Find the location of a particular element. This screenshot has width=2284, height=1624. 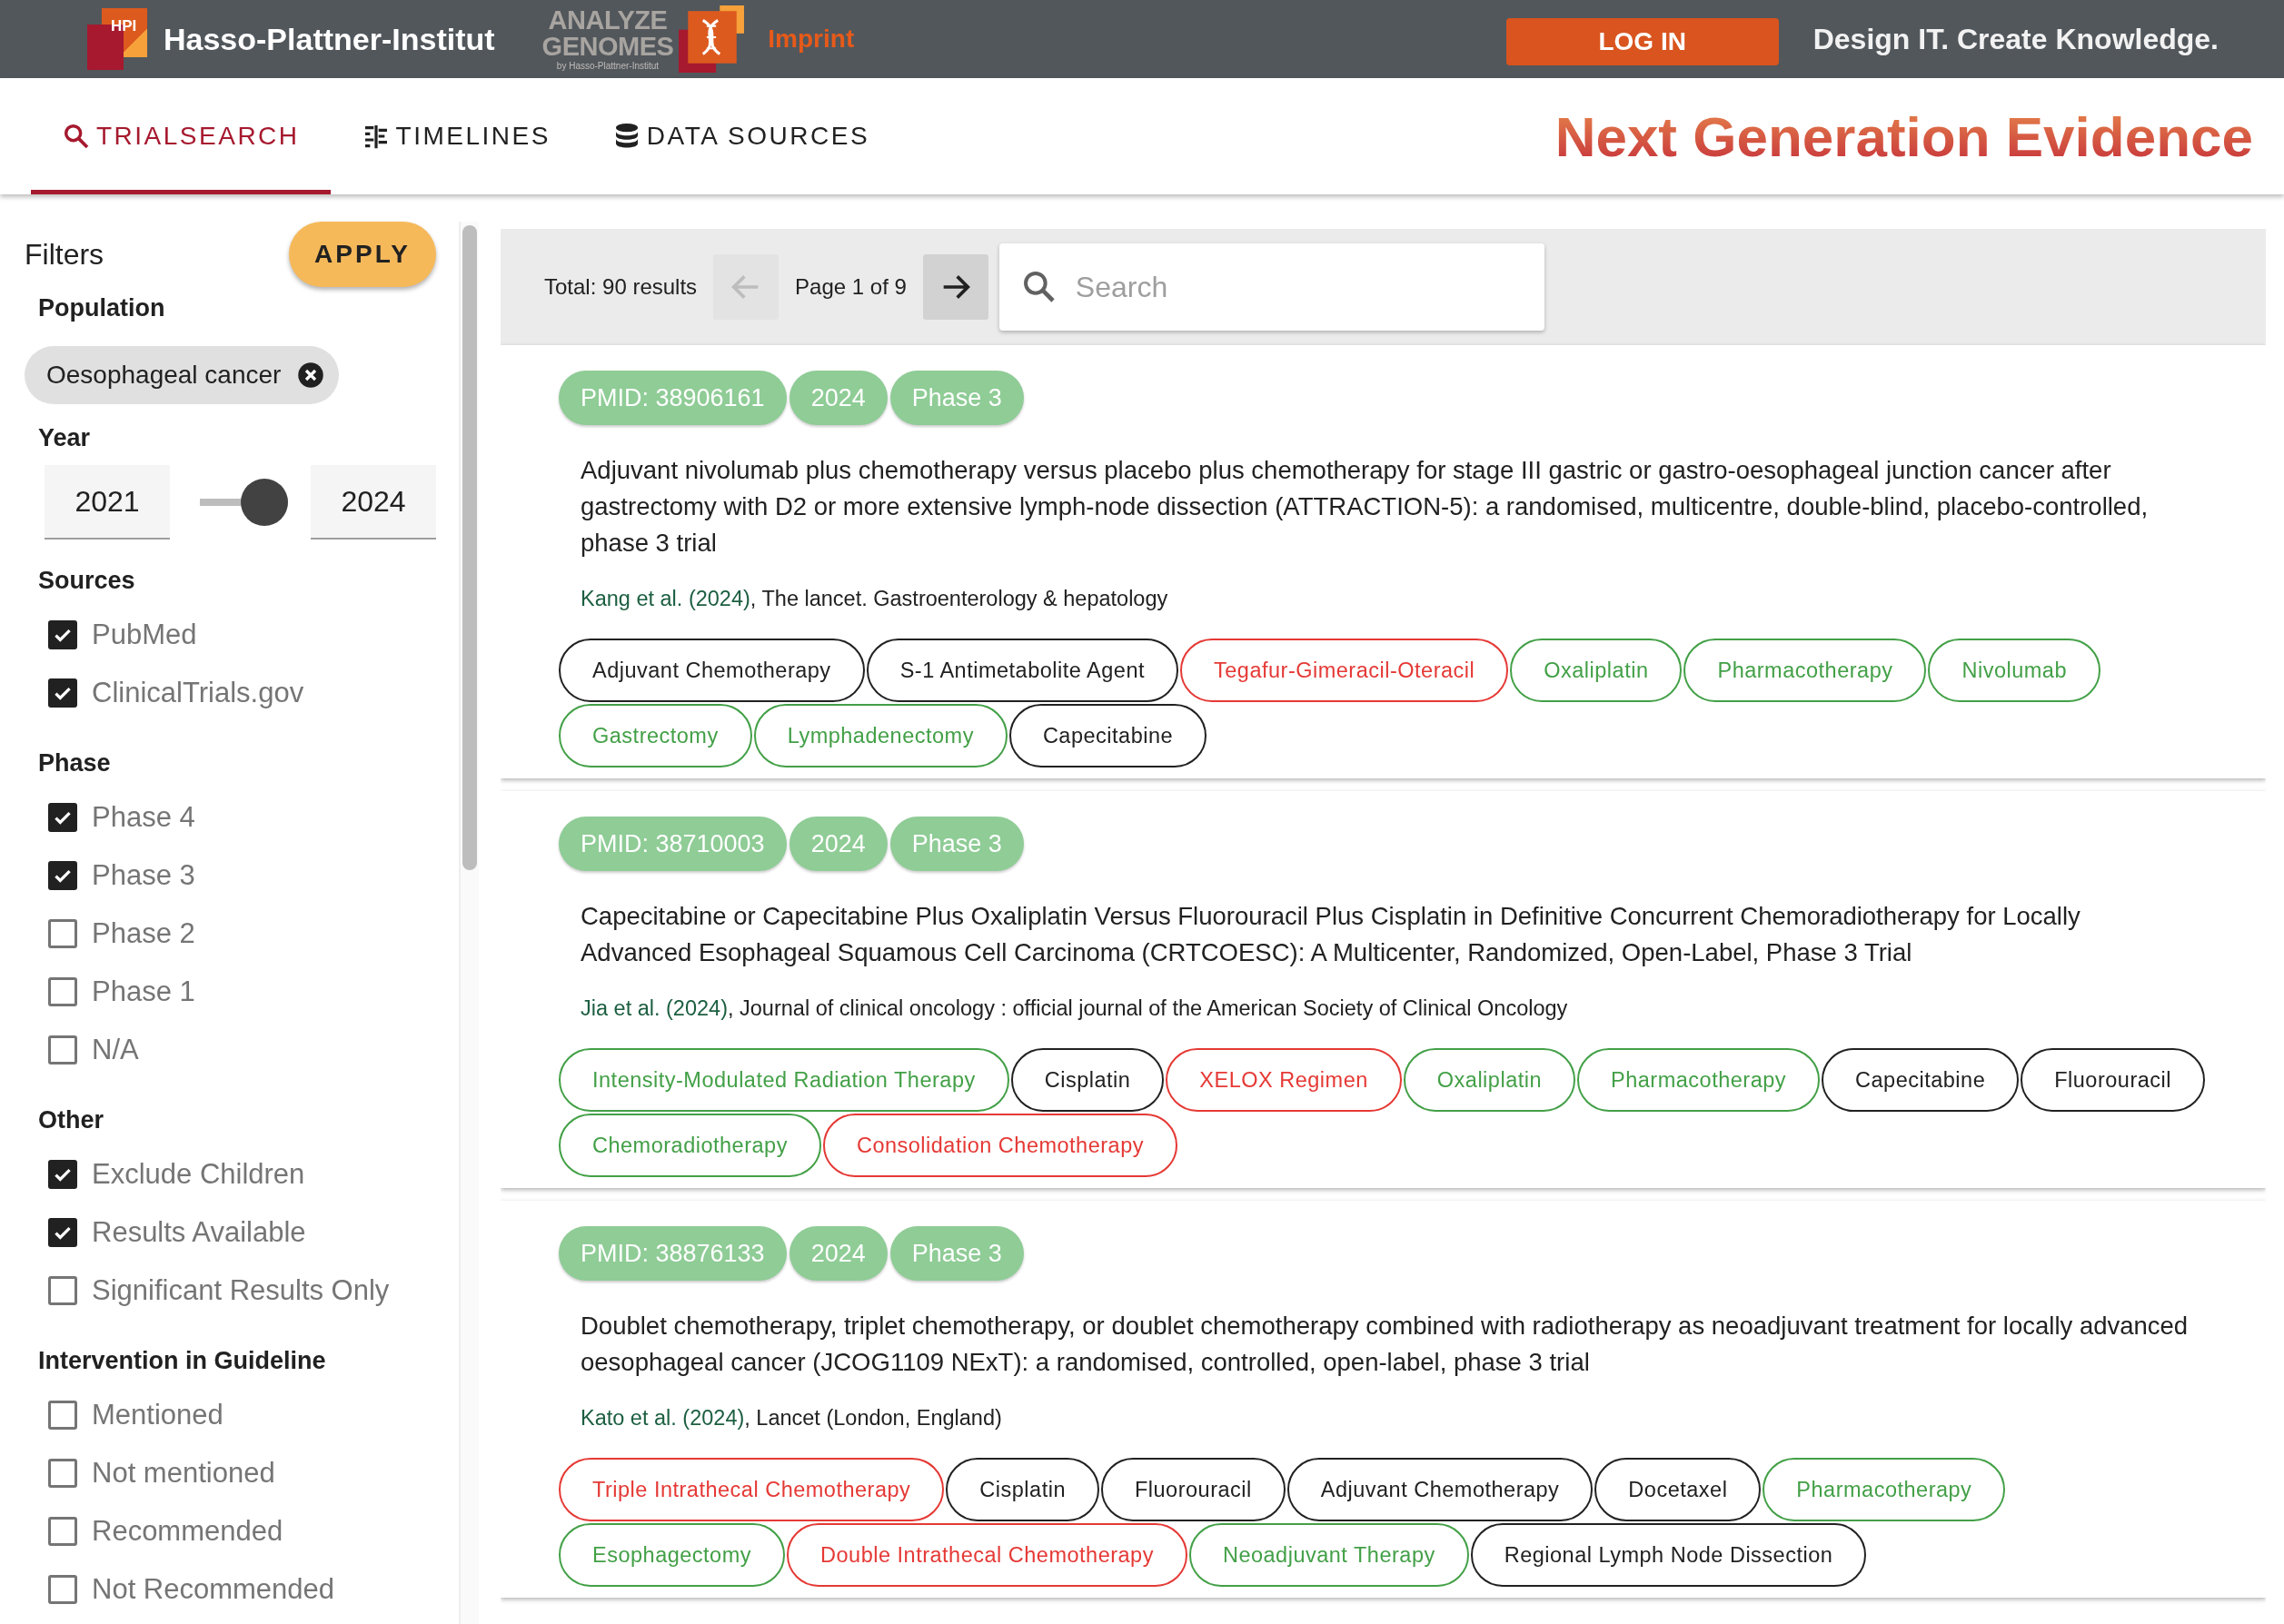

next-page-button is located at coordinates (955, 287).